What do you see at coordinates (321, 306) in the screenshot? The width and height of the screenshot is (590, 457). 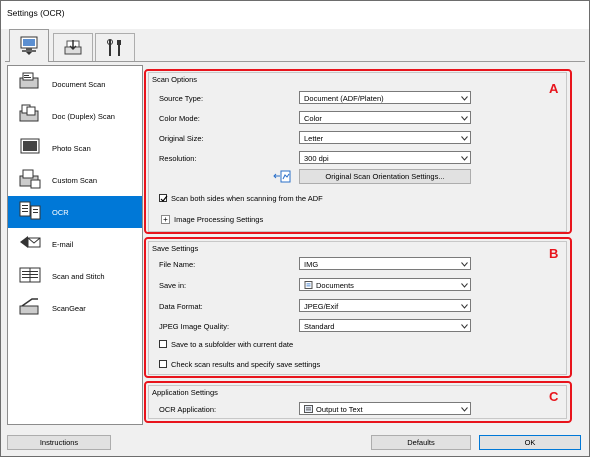 I see `data-format-value: JPEG/Exif` at bounding box center [321, 306].